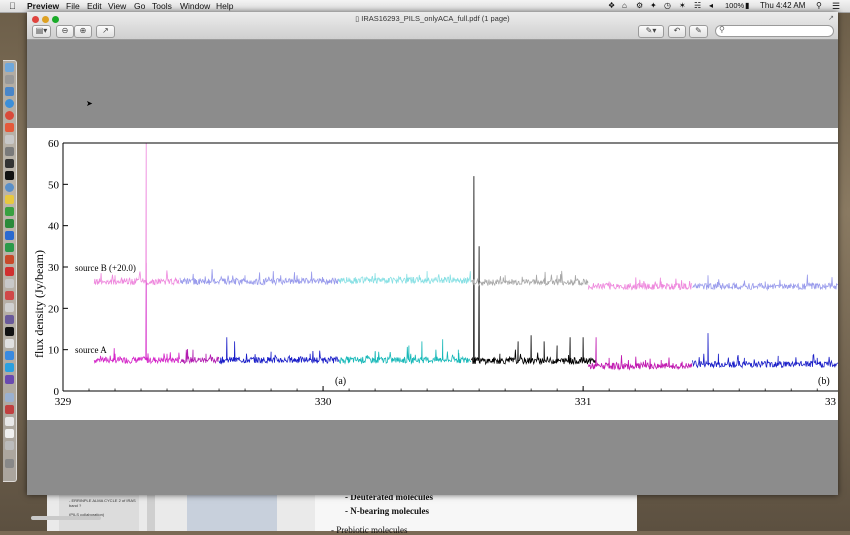  What do you see at coordinates (117, 6) in the screenshot?
I see `menu-view: View` at bounding box center [117, 6].